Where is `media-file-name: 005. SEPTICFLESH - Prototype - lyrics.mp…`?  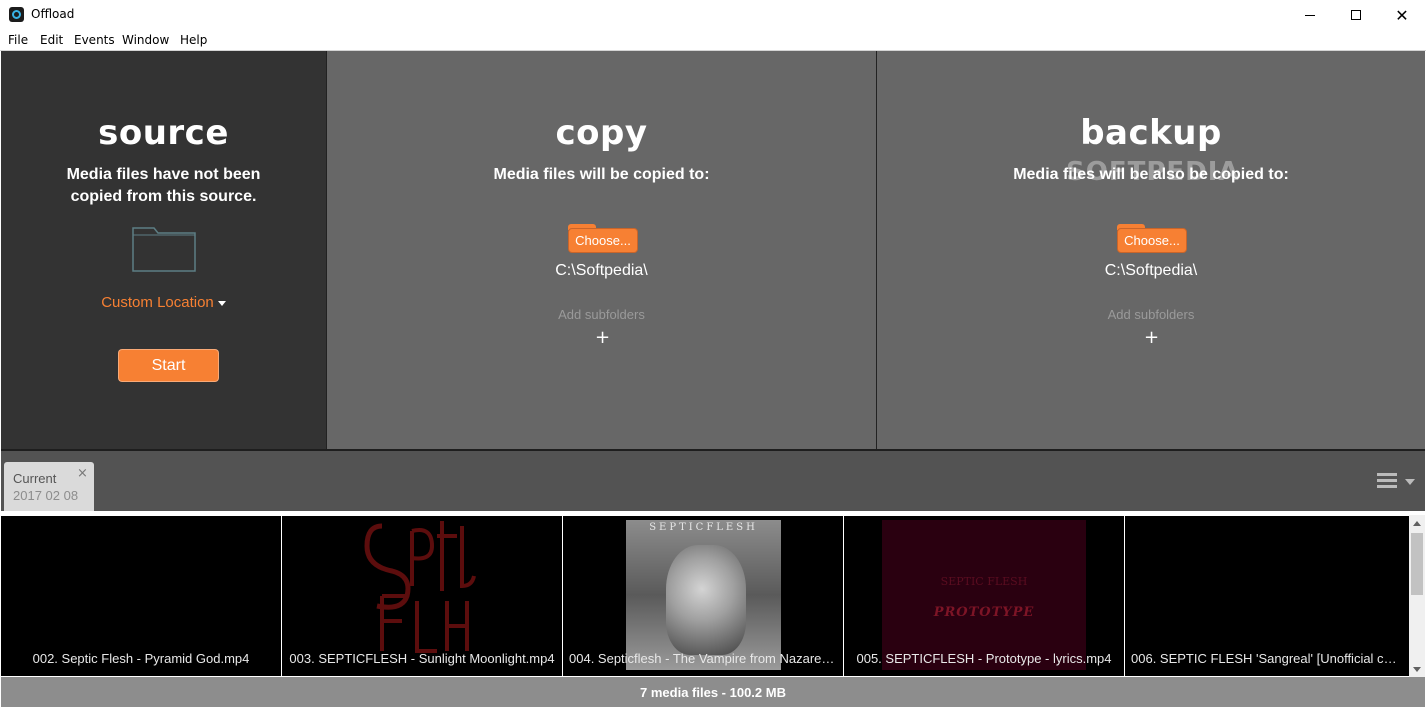 media-file-name: 005. SEPTICFLESH - Prototype - lyrics.mp… is located at coordinates (984, 658).